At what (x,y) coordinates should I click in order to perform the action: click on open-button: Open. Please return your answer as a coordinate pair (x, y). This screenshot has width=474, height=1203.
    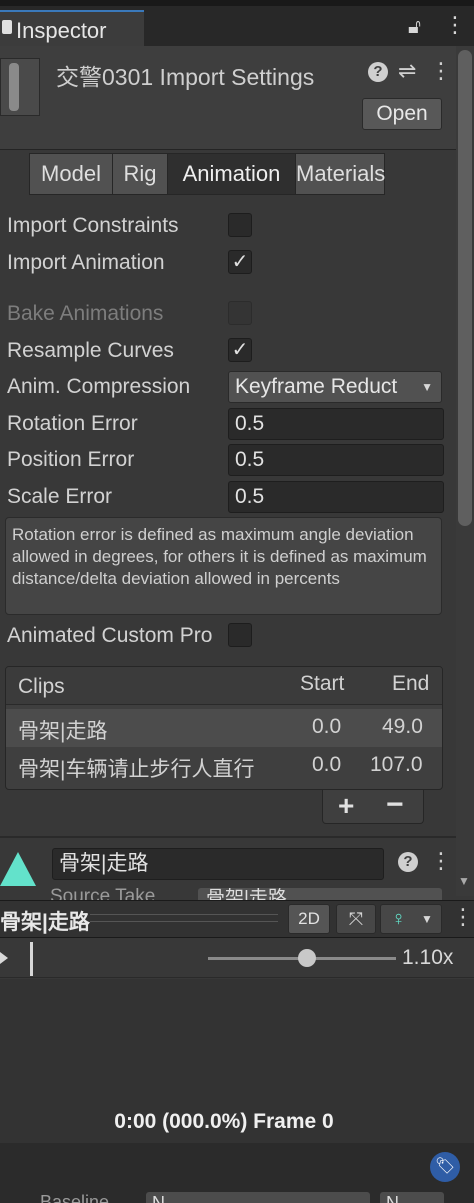
    Looking at the image, I should click on (402, 114).